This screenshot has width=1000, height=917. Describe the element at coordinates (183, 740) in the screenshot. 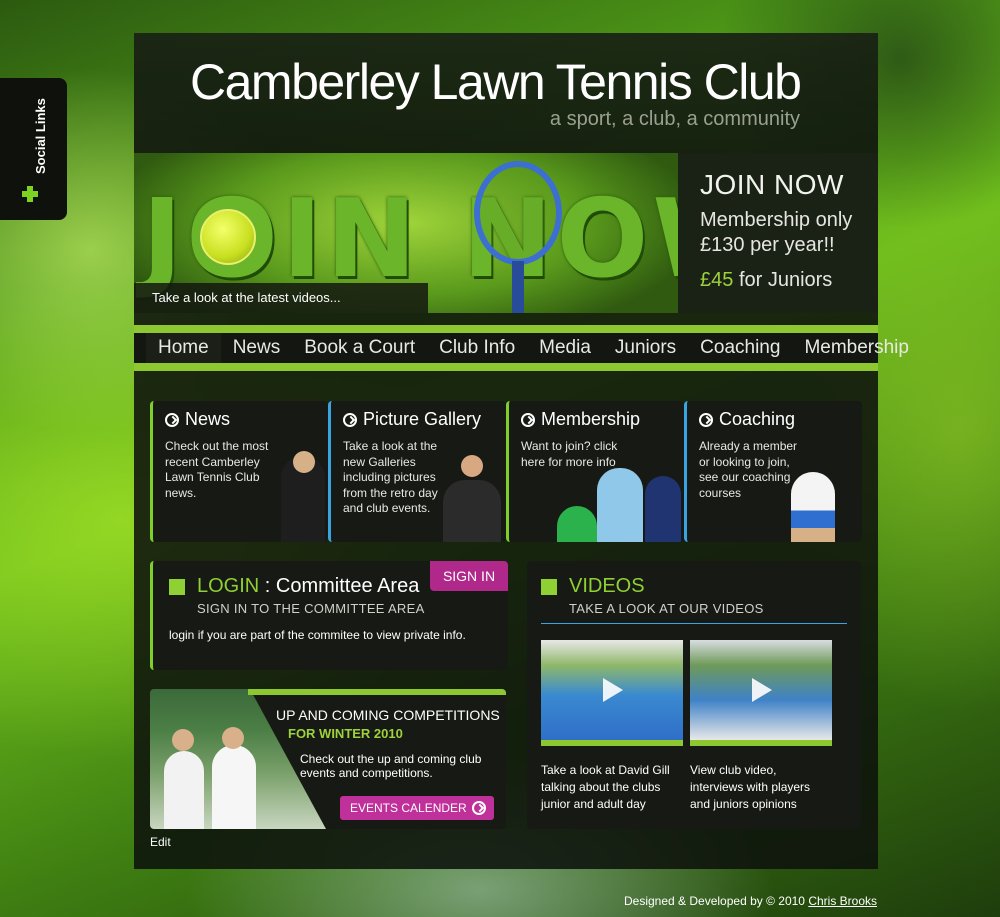

I see `player-one-head` at that location.